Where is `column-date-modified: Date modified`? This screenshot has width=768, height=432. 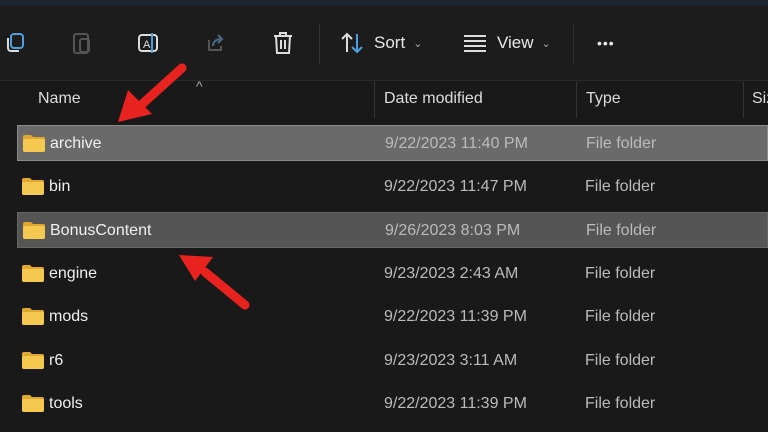 column-date-modified: Date modified is located at coordinates (433, 99).